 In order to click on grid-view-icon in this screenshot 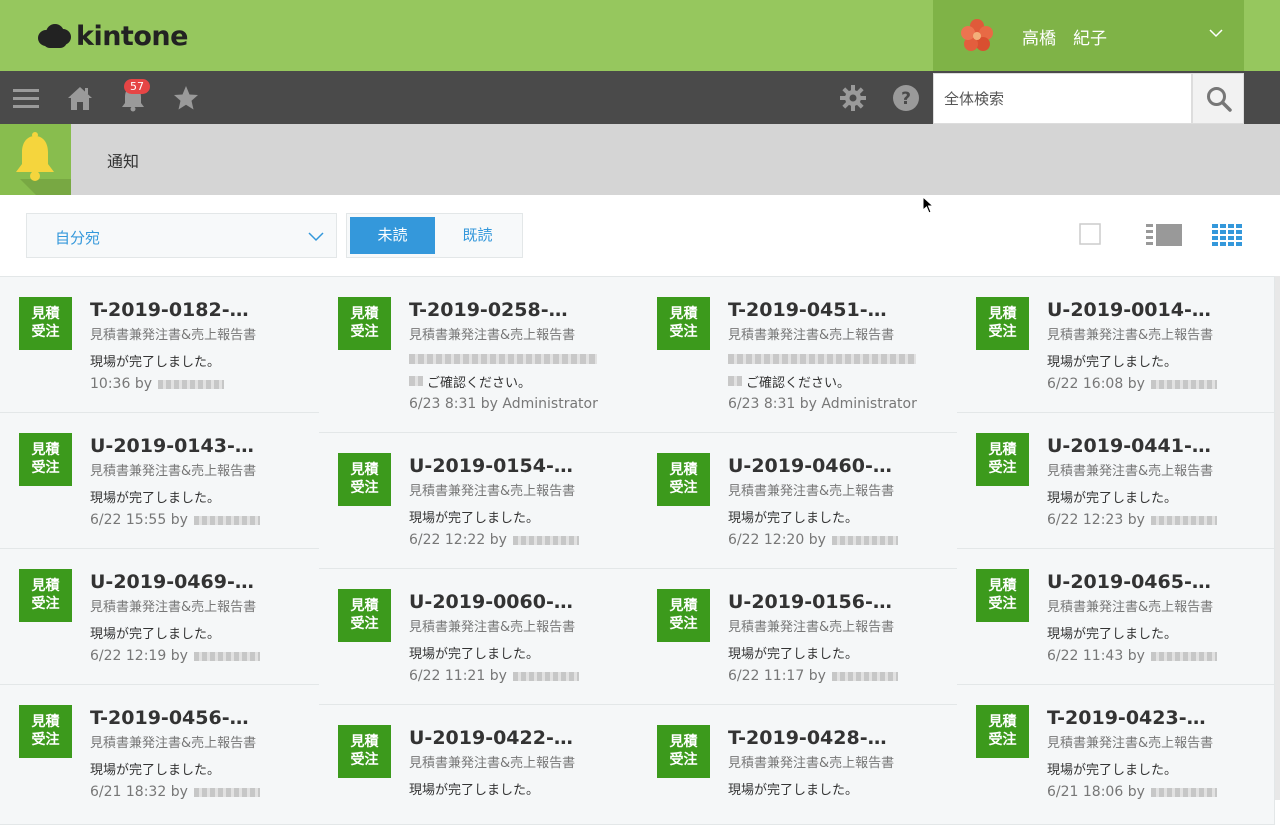, I will do `click(1227, 235)`.